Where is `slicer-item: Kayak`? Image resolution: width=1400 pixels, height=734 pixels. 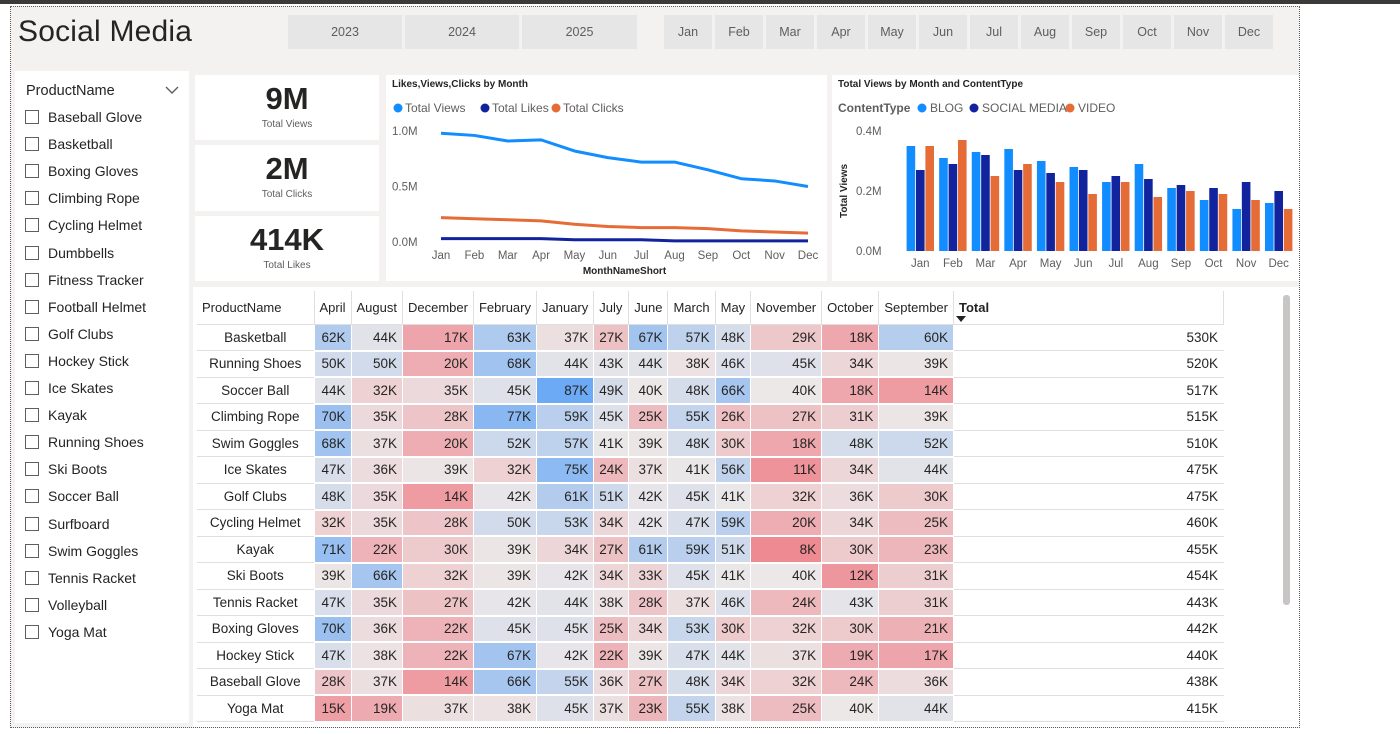
slicer-item: Kayak is located at coordinates (56, 415).